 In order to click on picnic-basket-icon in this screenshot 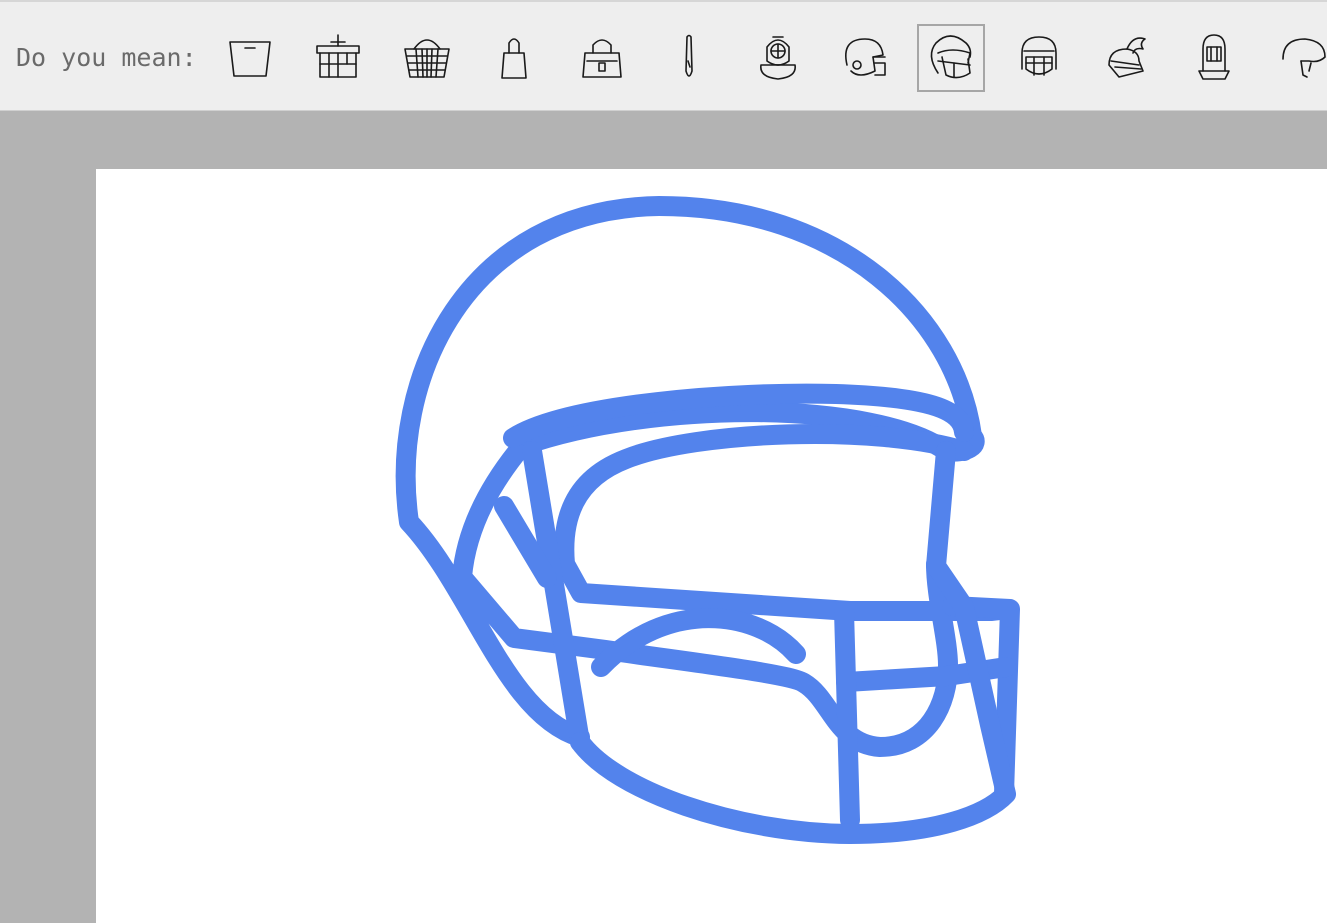, I will do `click(338, 56)`.